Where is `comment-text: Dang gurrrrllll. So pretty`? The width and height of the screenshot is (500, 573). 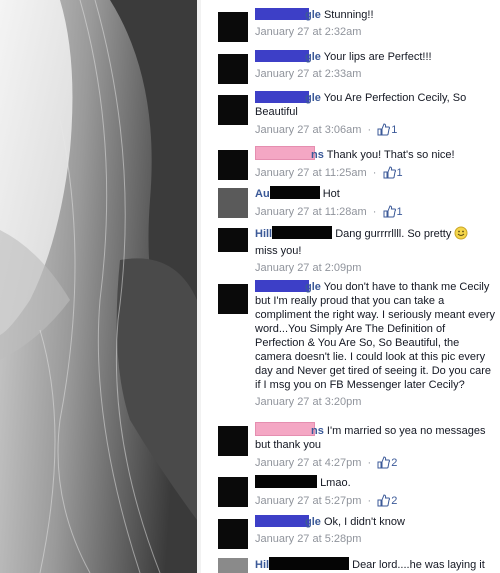 comment-text: Dang gurrrrllll. So pretty is located at coordinates (393, 234).